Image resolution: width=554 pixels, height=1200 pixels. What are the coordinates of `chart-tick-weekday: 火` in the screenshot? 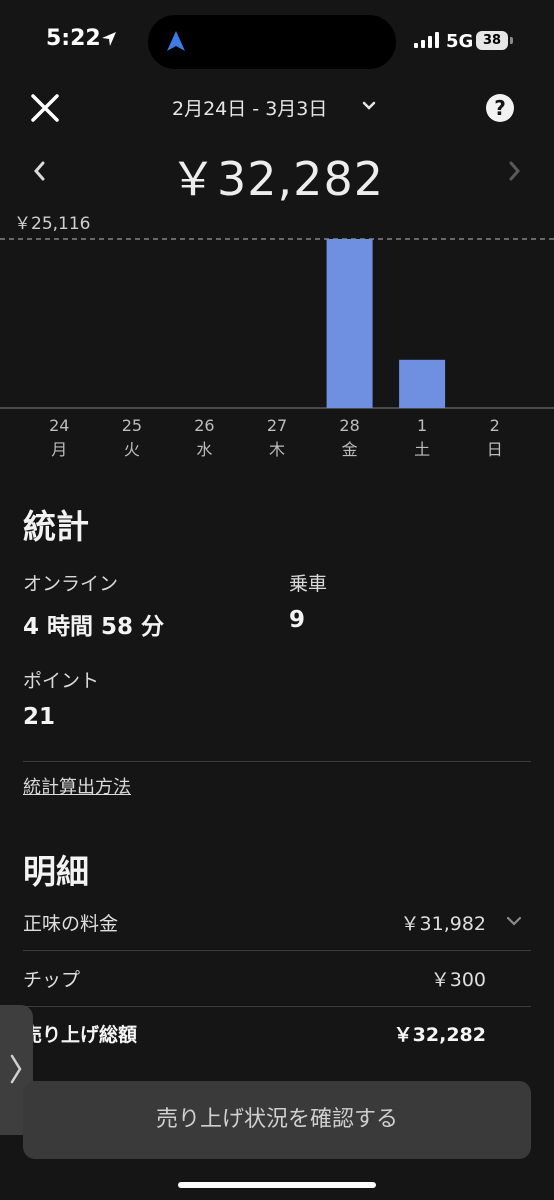 It's located at (132, 449).